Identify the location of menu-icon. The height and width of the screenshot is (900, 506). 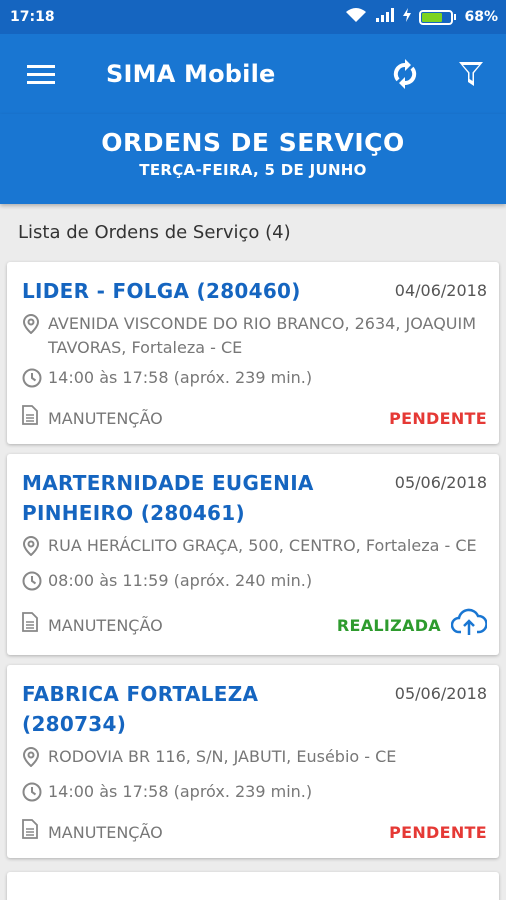
(41, 74).